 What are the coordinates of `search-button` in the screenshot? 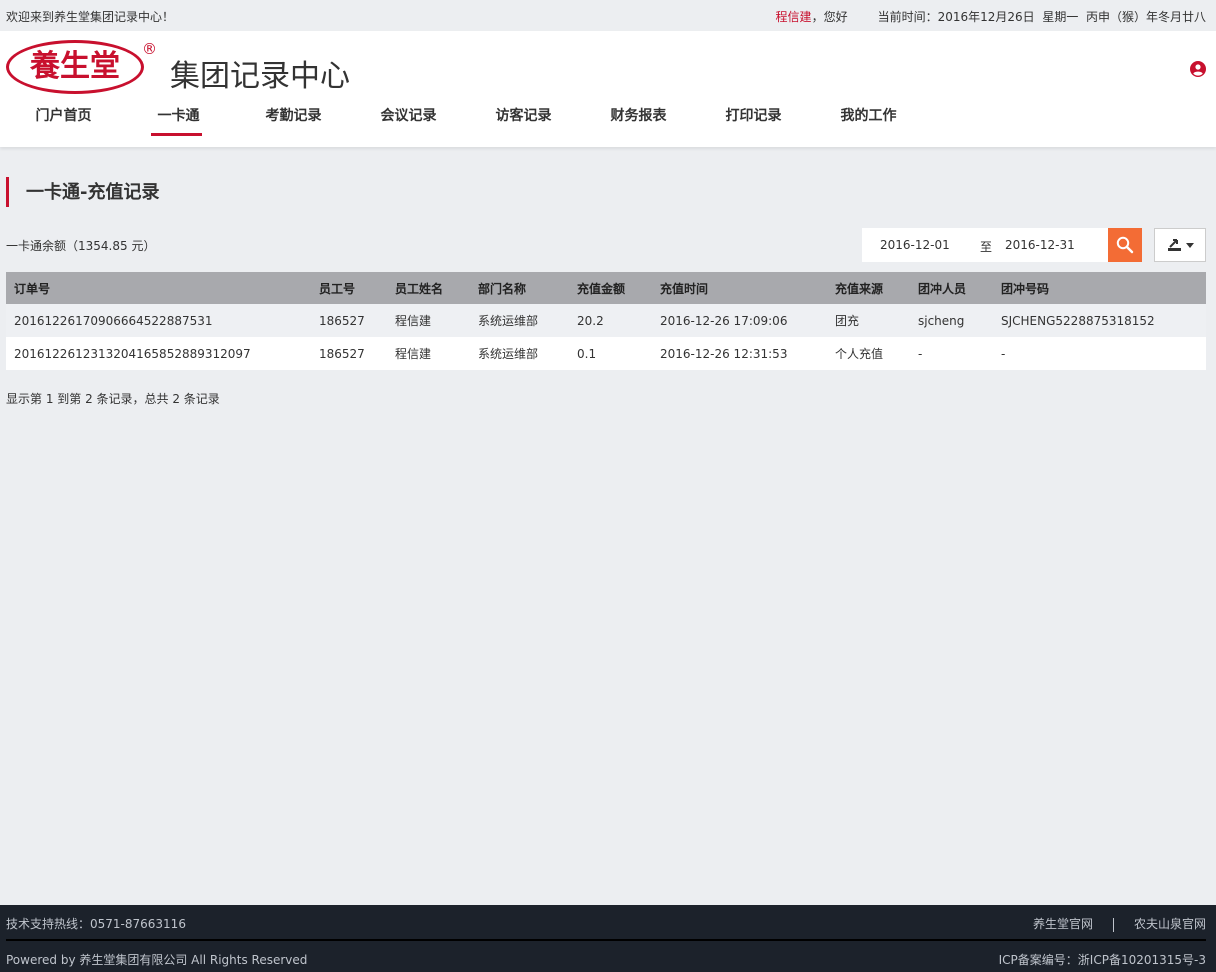 It's located at (1125, 245).